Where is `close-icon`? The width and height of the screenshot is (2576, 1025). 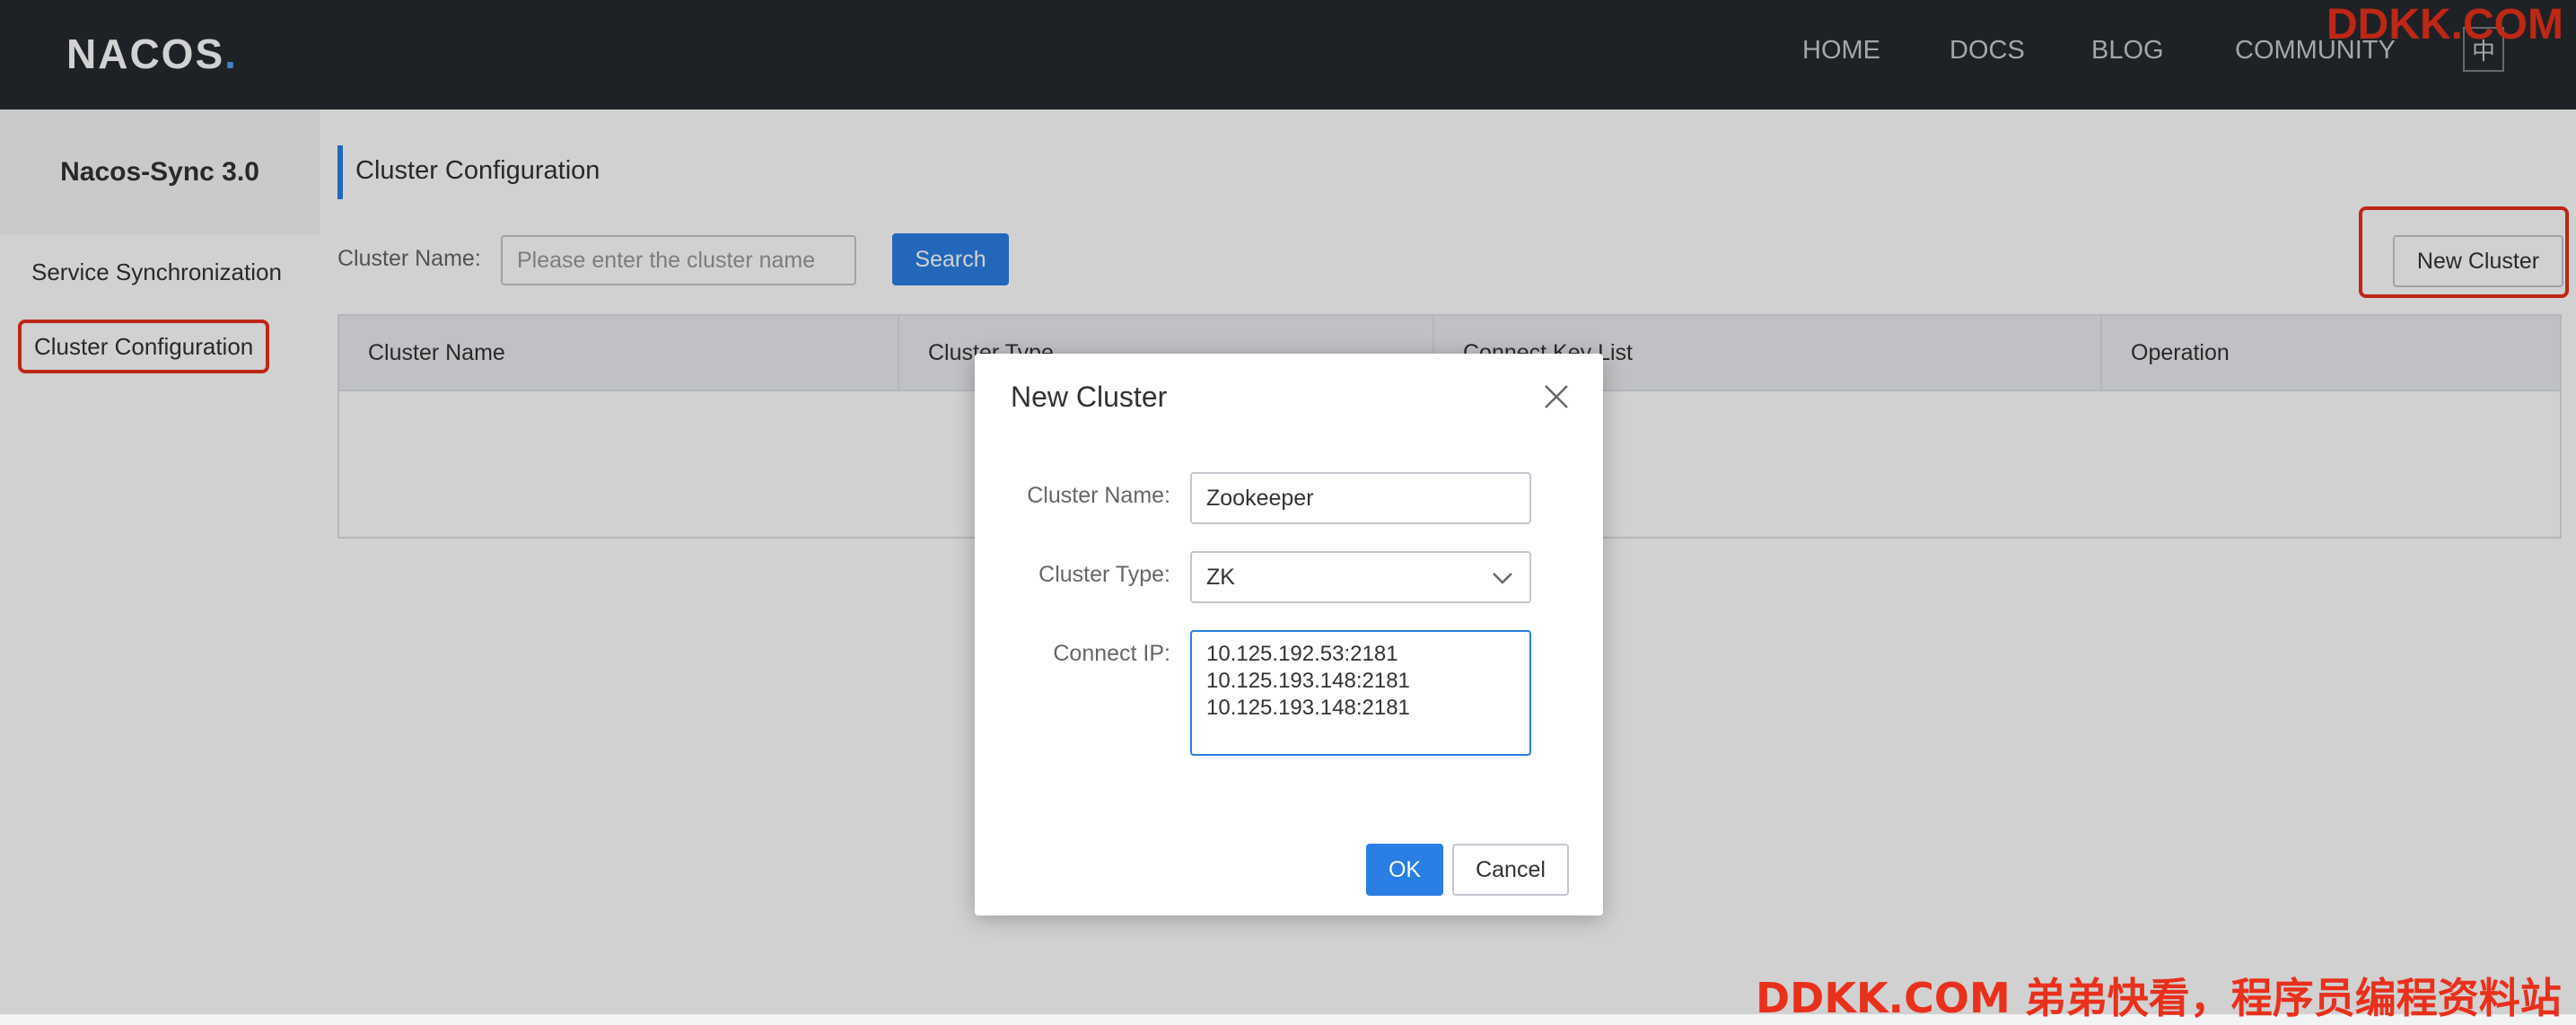 close-icon is located at coordinates (1556, 397).